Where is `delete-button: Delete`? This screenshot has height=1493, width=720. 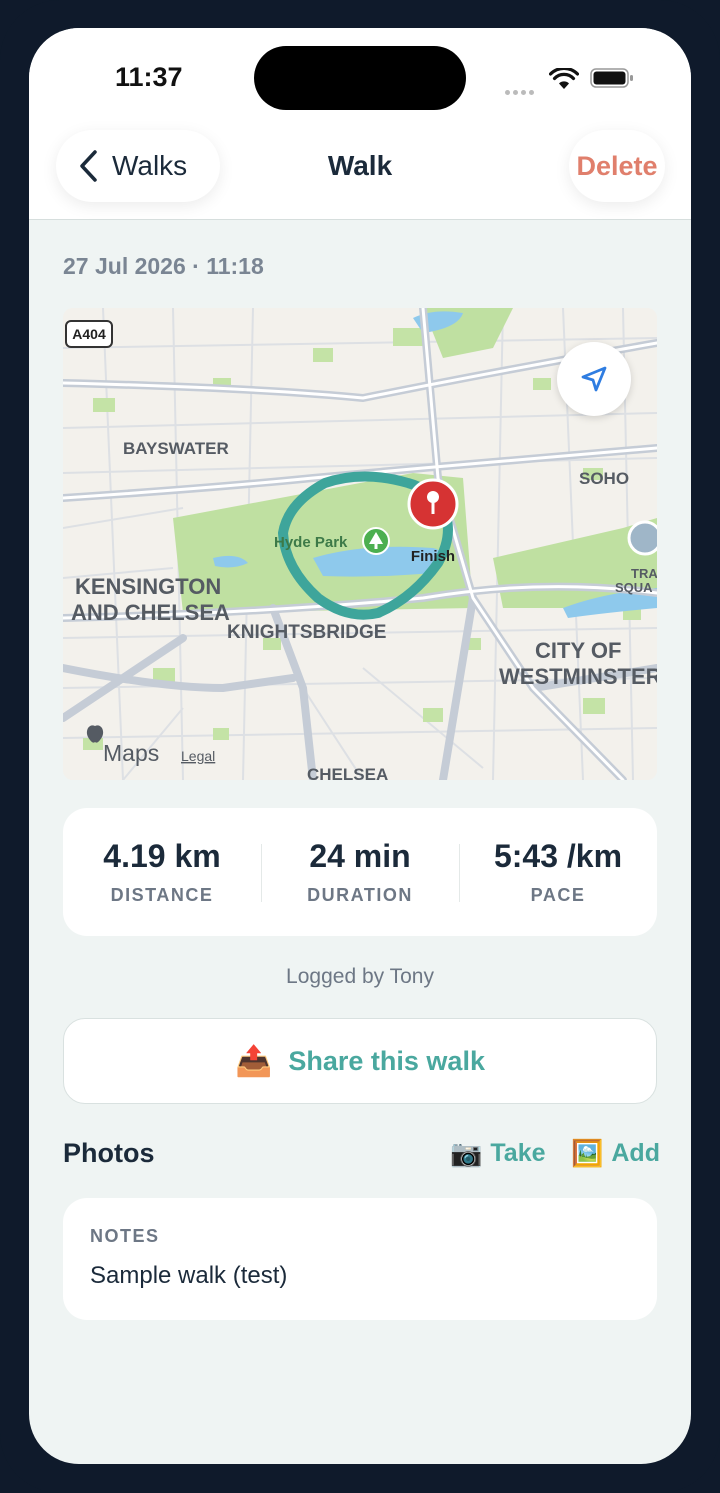 delete-button: Delete is located at coordinates (617, 166).